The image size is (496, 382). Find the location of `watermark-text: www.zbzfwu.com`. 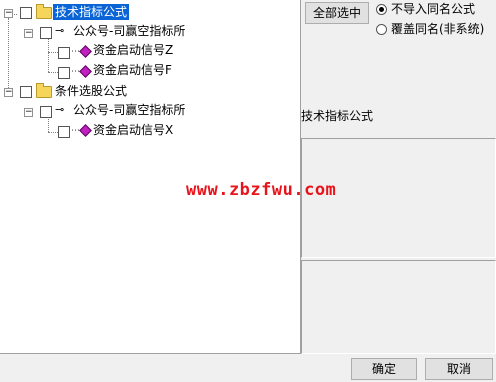

watermark-text: www.zbzfwu.com is located at coordinates (261, 190).